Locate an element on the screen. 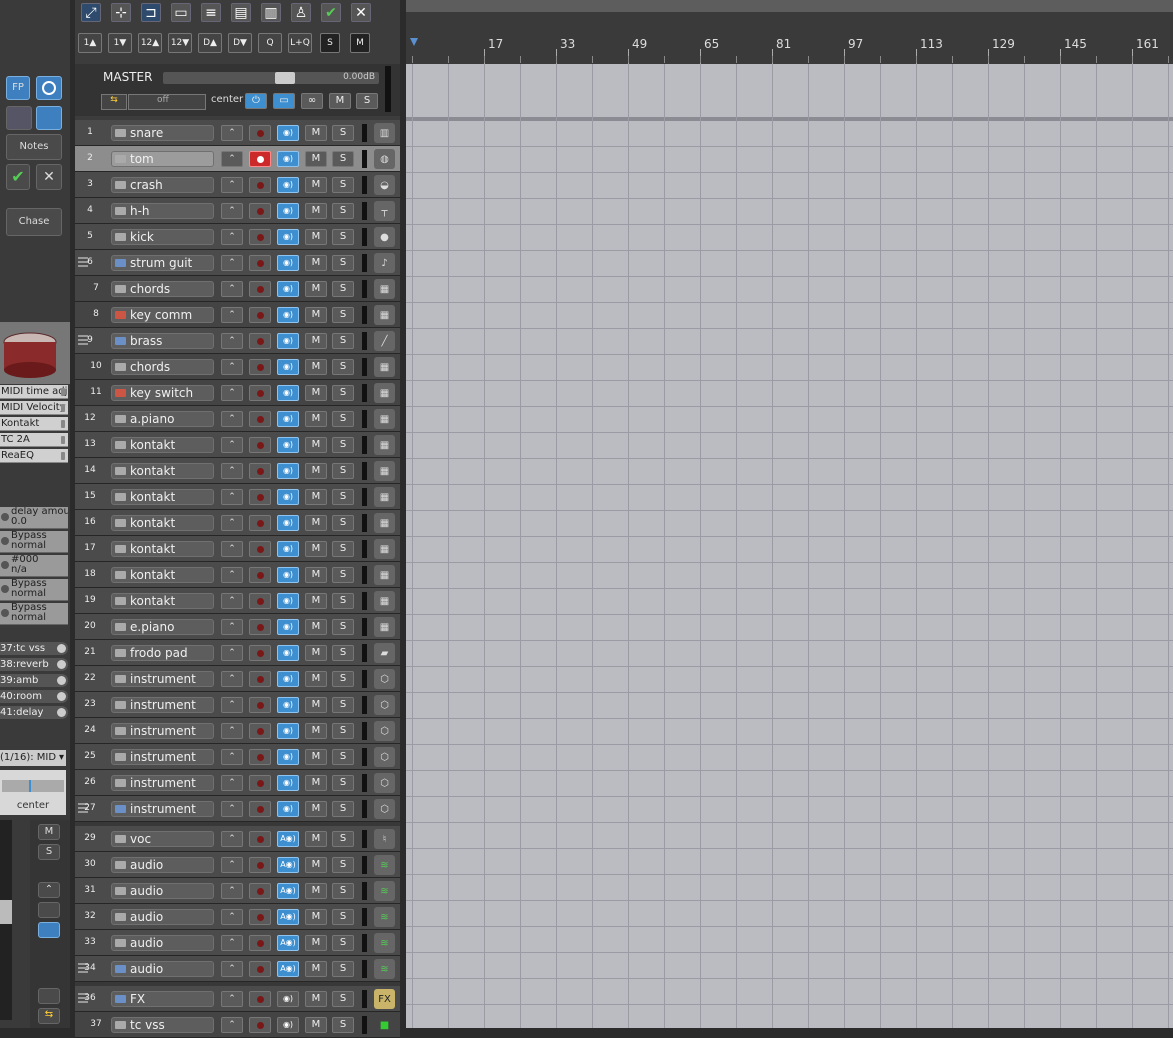 The image size is (1173, 1038). track-name-field: tc vss is located at coordinates (162, 1025).